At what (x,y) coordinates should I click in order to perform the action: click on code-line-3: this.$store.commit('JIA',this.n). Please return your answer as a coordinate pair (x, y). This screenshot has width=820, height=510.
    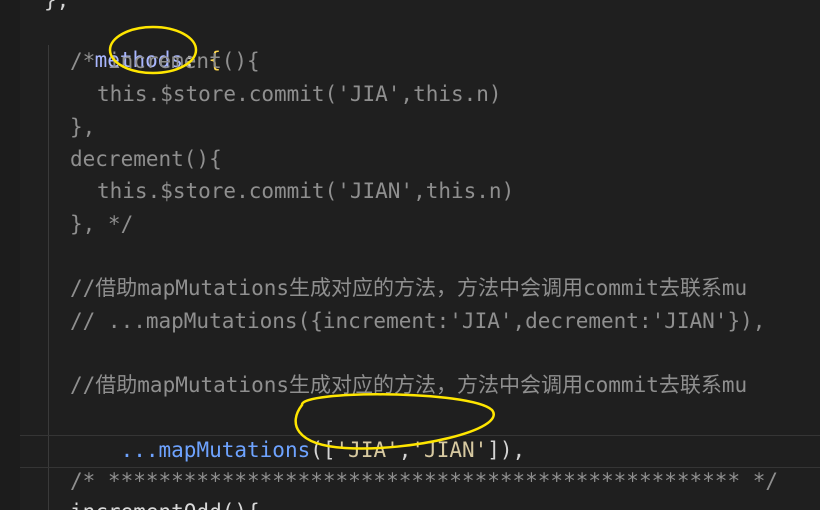
    Looking at the image, I should click on (299, 94).